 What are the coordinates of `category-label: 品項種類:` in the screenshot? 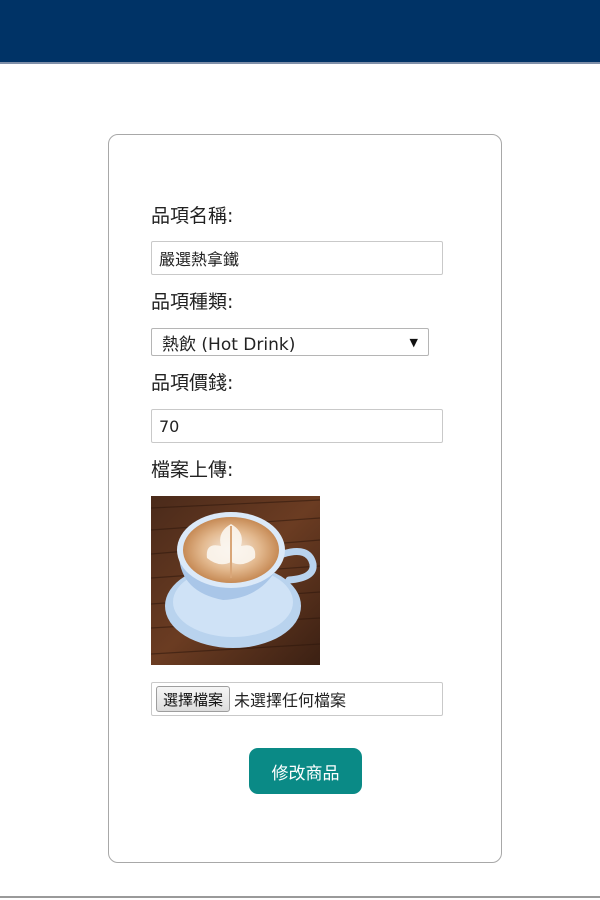 It's located at (192, 302).